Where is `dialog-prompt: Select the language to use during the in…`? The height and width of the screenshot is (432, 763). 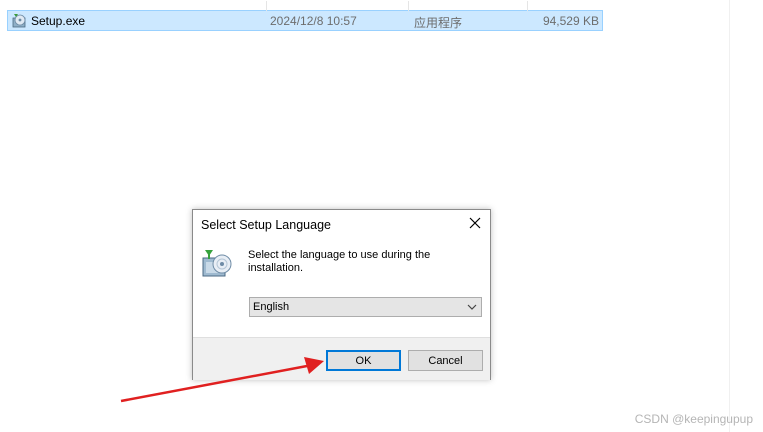 dialog-prompt: Select the language to use during the in… is located at coordinates (339, 261).